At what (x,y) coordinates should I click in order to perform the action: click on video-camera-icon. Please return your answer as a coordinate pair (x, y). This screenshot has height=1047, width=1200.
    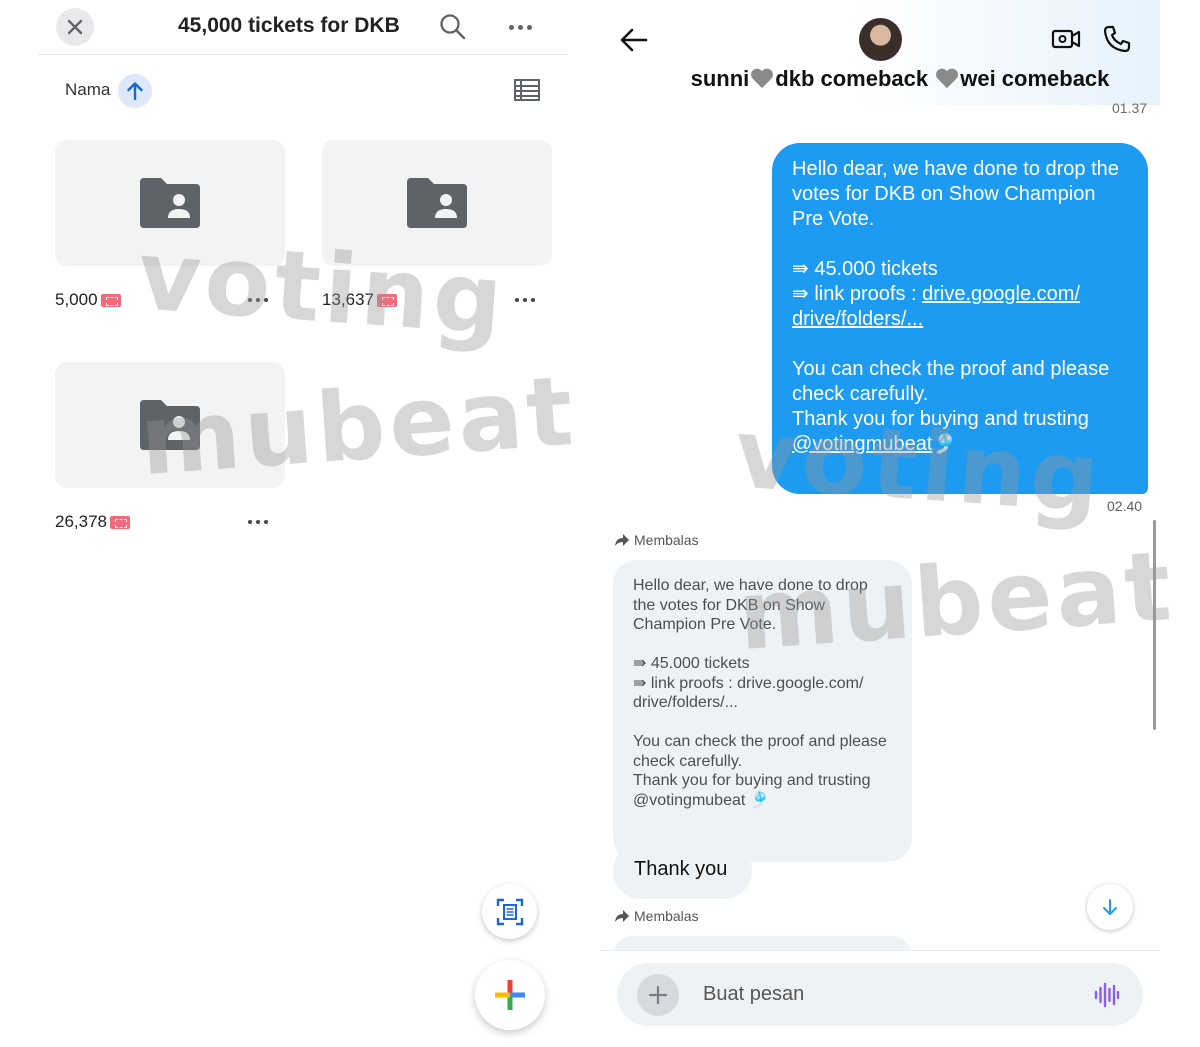
    Looking at the image, I should click on (1066, 39).